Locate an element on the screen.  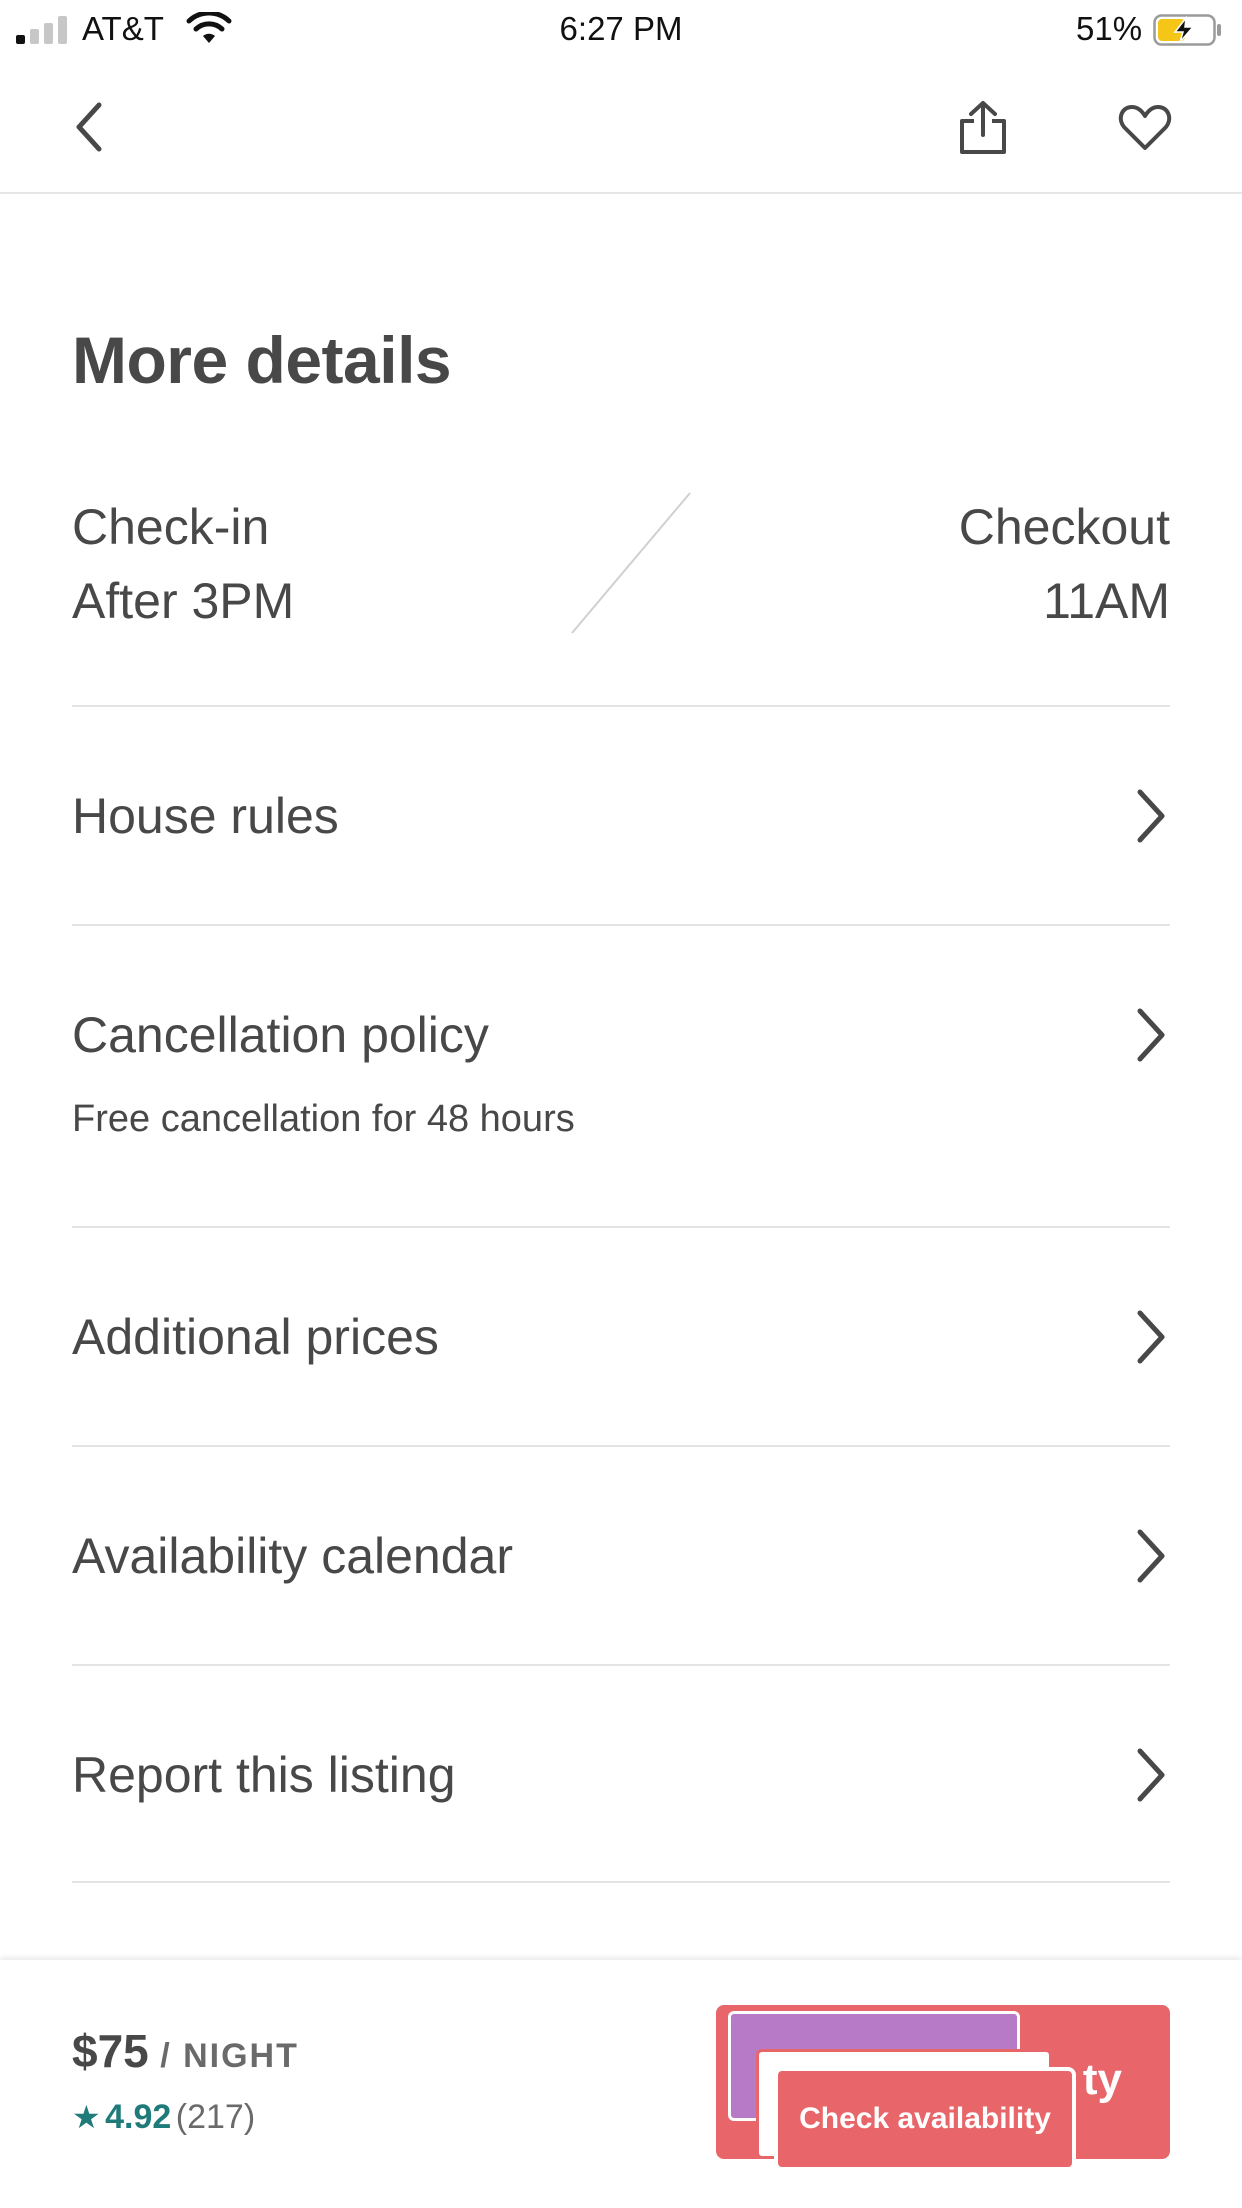
per-night-label: / NIGHT is located at coordinates (223, 2056).